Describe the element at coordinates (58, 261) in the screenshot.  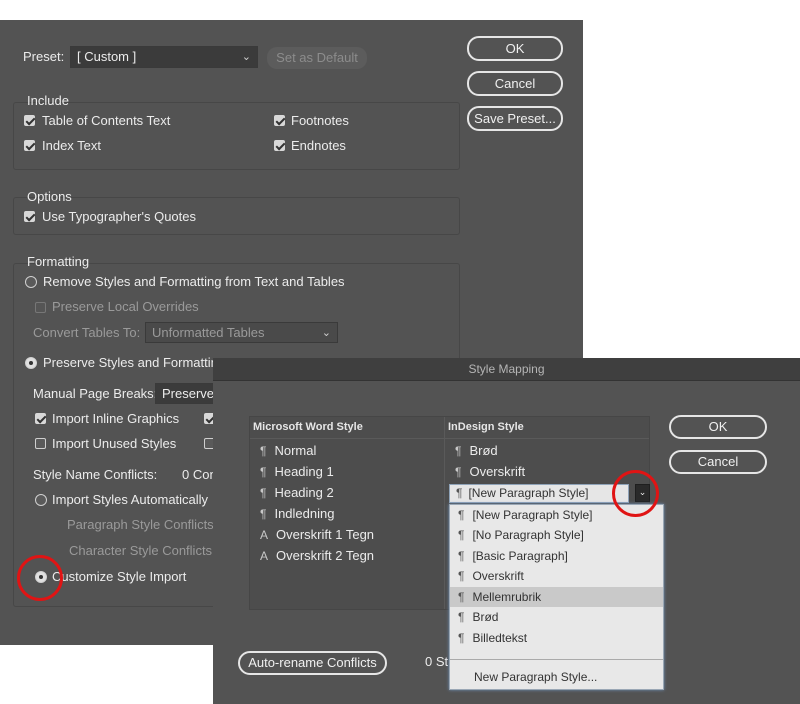
I see `formatting-title: Formatting` at that location.